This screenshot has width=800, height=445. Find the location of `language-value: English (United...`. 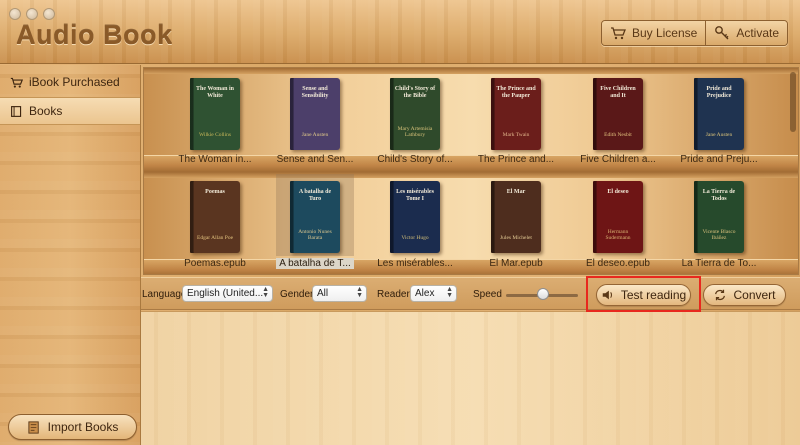

language-value: English (United... is located at coordinates (225, 293).